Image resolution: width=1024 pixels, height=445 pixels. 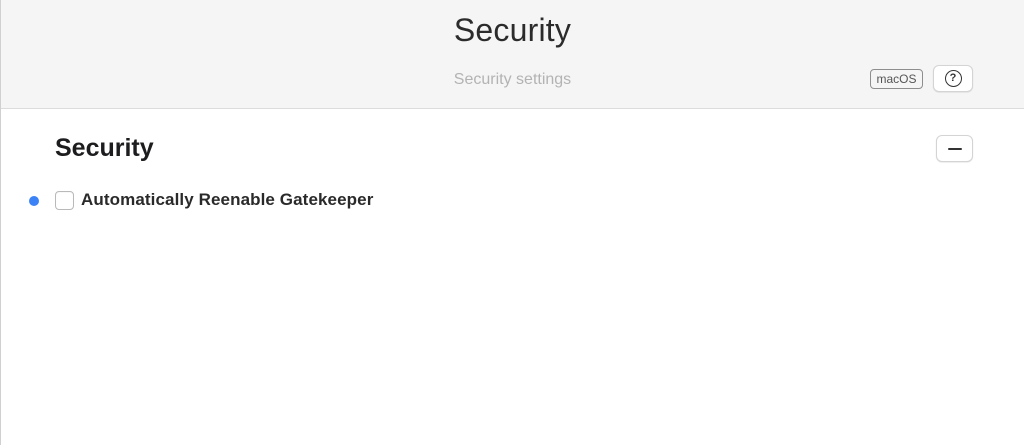 I want to click on section-title: Security, so click(x=104, y=148).